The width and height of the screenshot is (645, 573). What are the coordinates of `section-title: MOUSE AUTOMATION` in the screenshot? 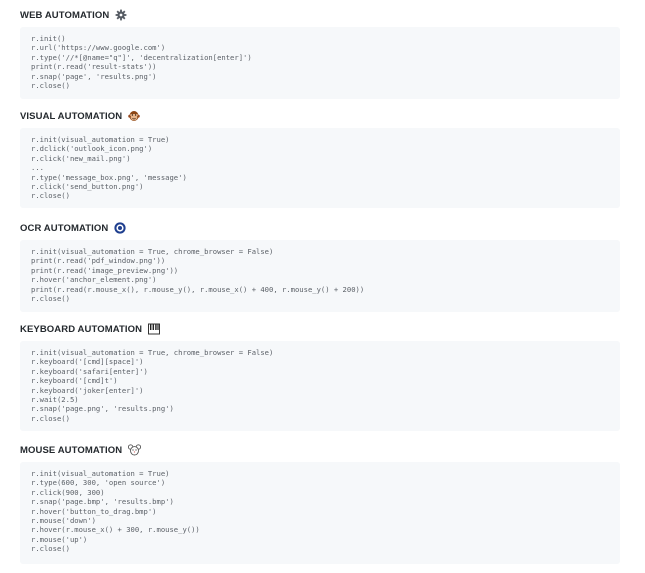 It's located at (71, 450).